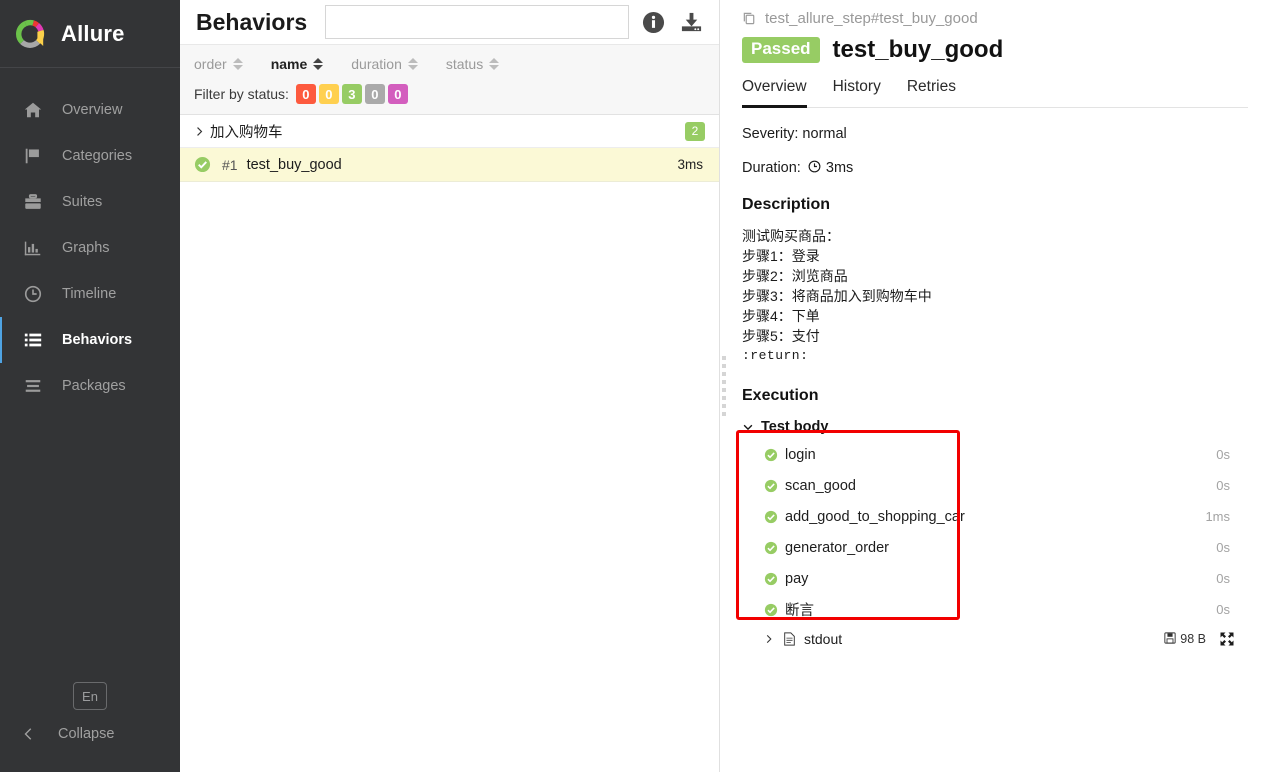 The image size is (1262, 772). I want to click on status-filter: Filter by status: 0 0 3 0 0, so click(449, 94).